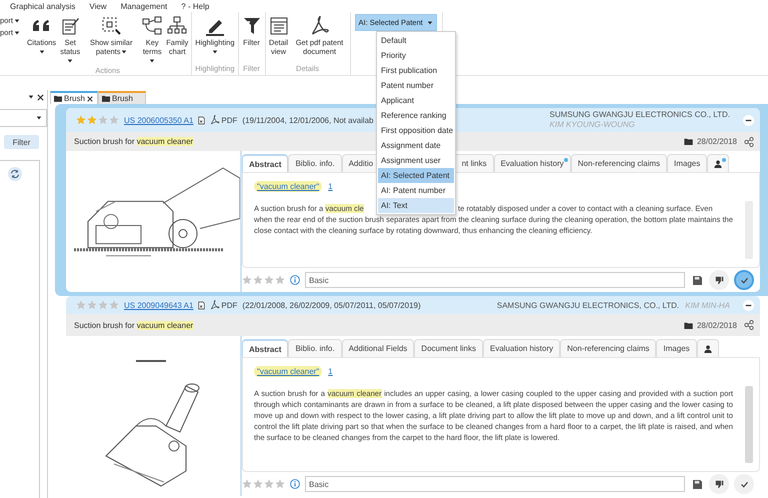  I want to click on applicant-text: SAMSUNG GWANGJU ELECTRONICS, CO., LTD., so click(588, 305).